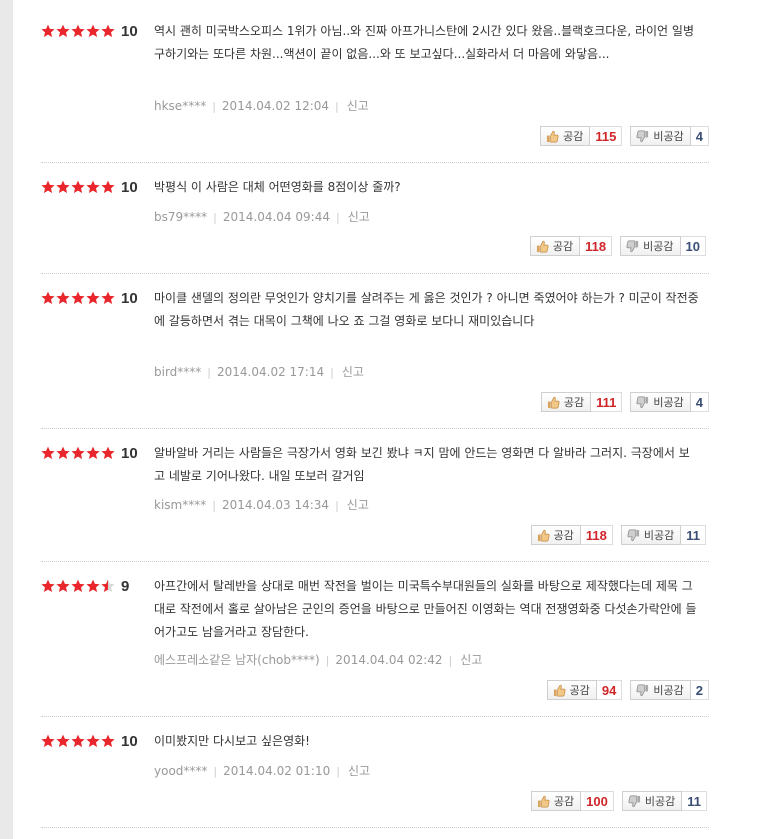 The image size is (764, 839). What do you see at coordinates (694, 801) in the screenshot?
I see `disagree-count: 11` at bounding box center [694, 801].